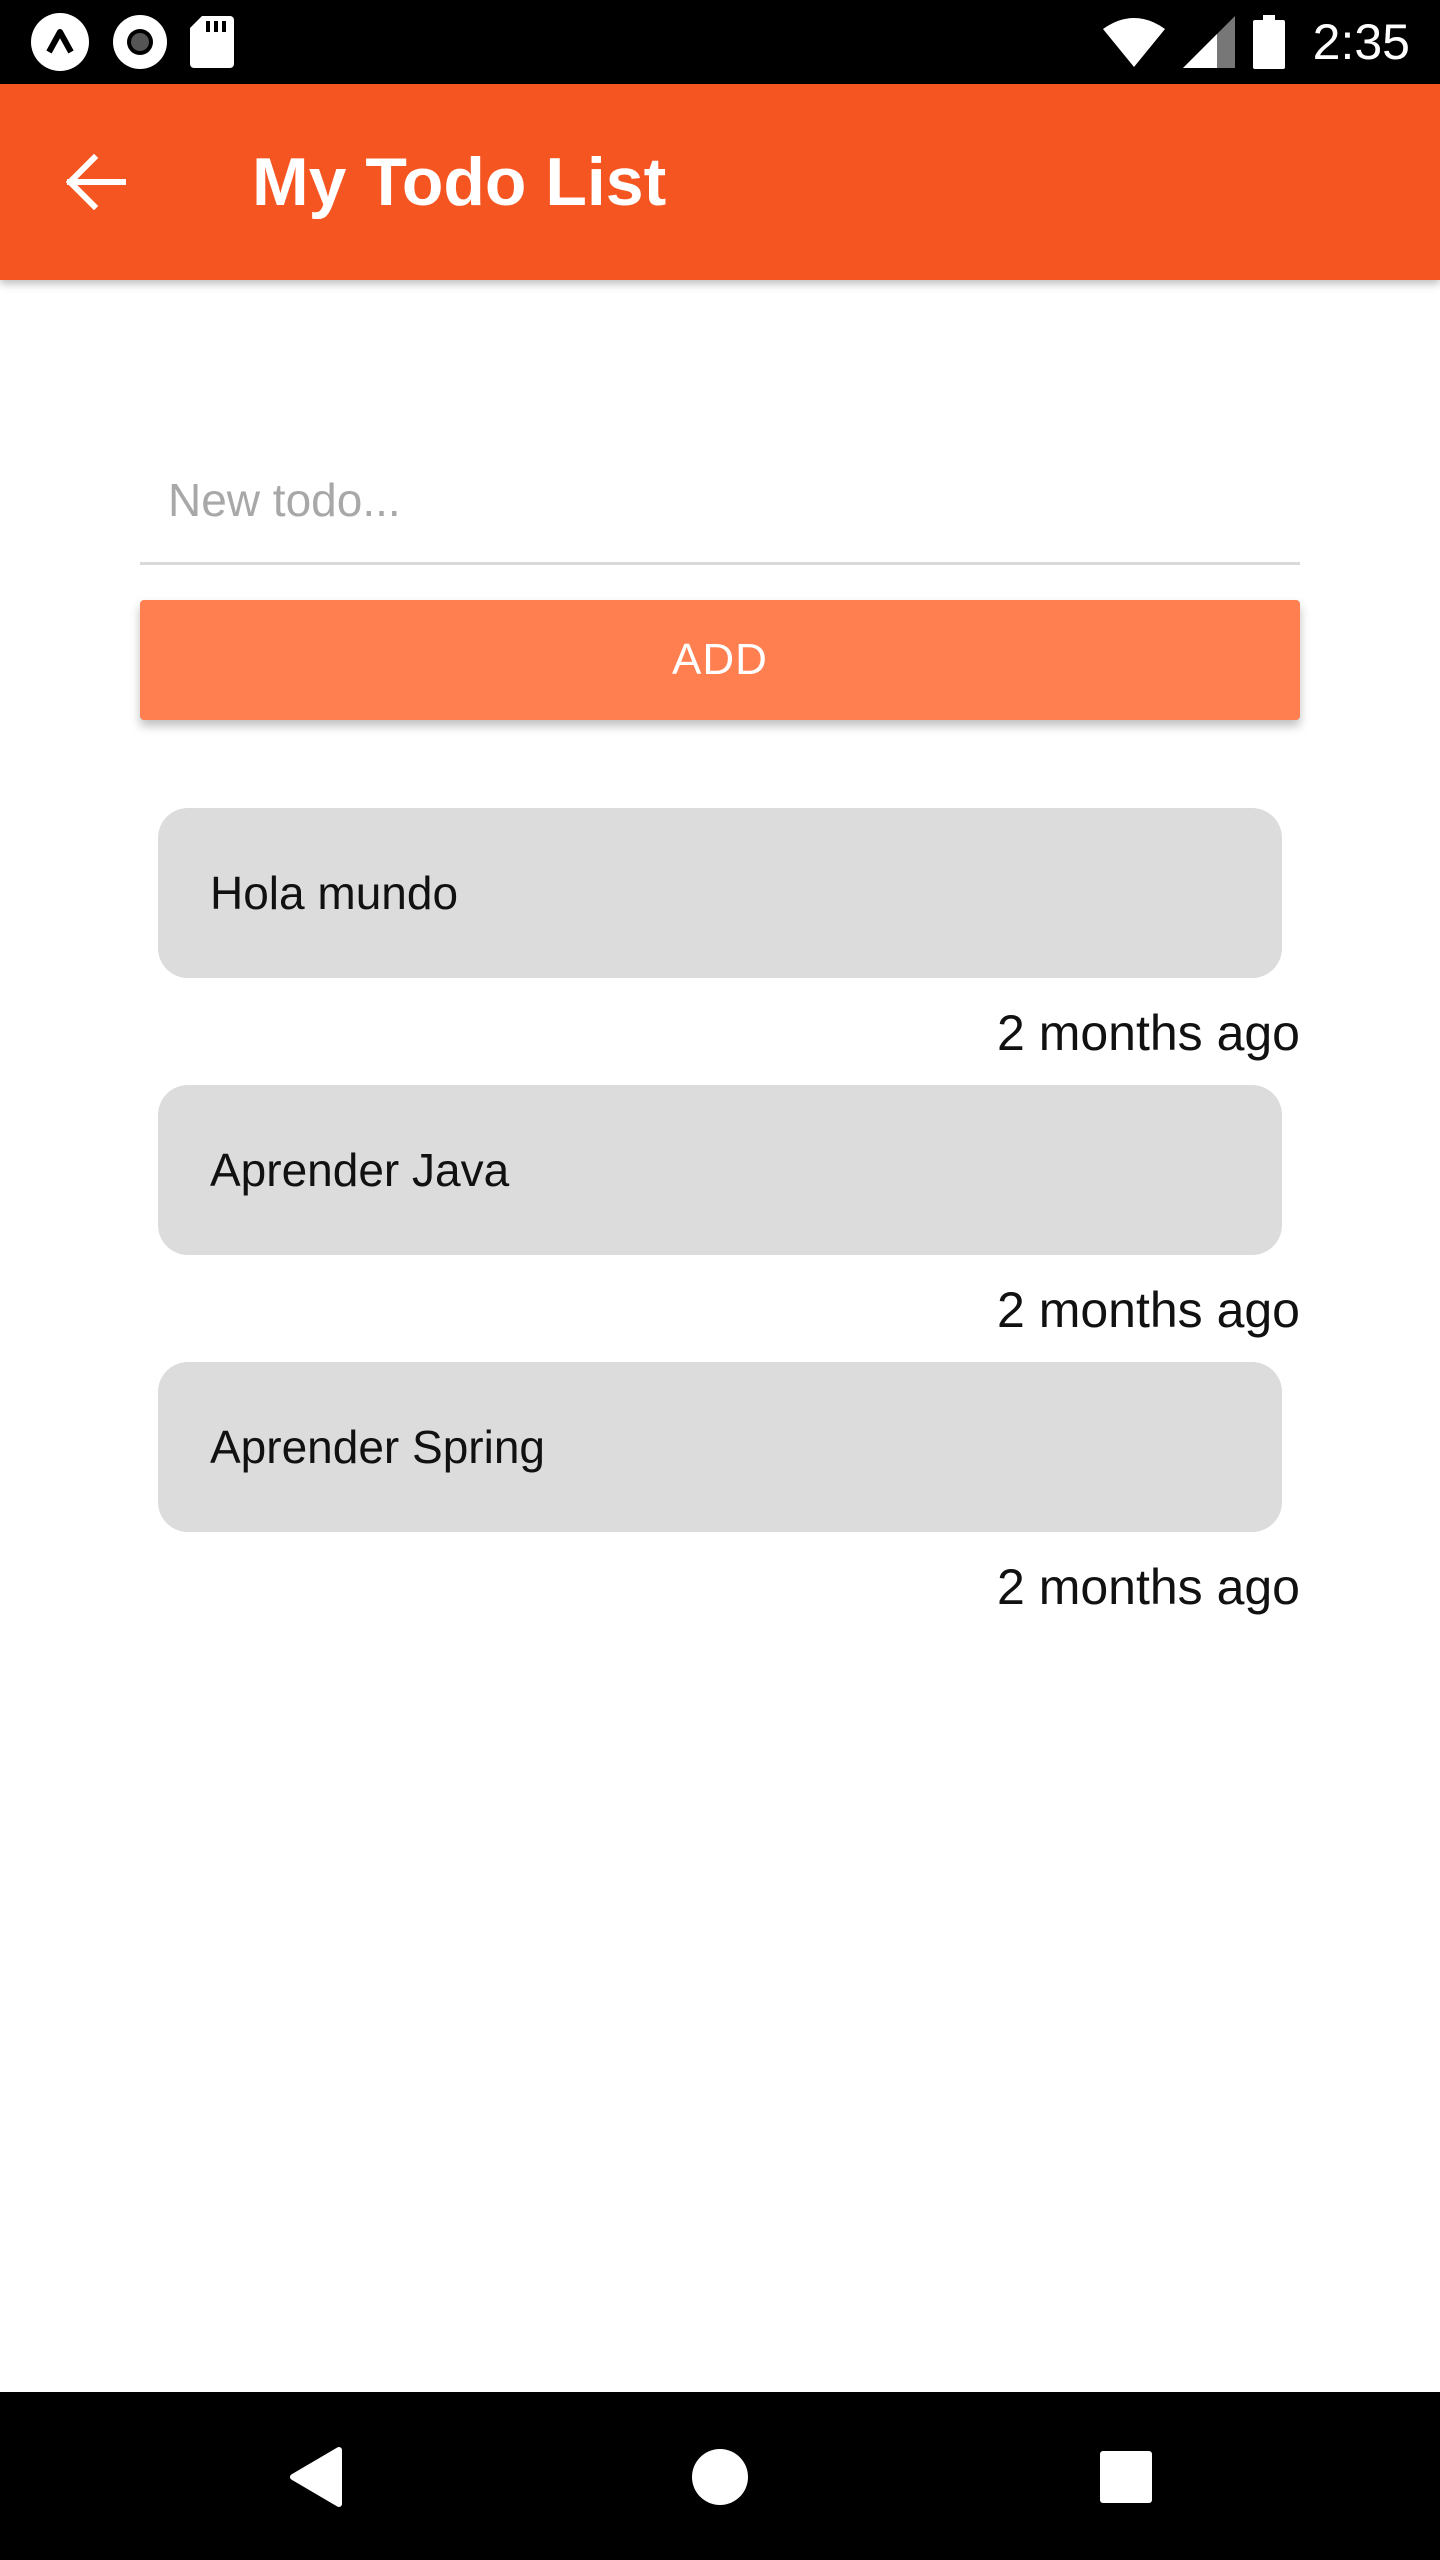 The width and height of the screenshot is (1440, 2560). Describe the element at coordinates (1208, 42) in the screenshot. I see `signal-icon` at that location.